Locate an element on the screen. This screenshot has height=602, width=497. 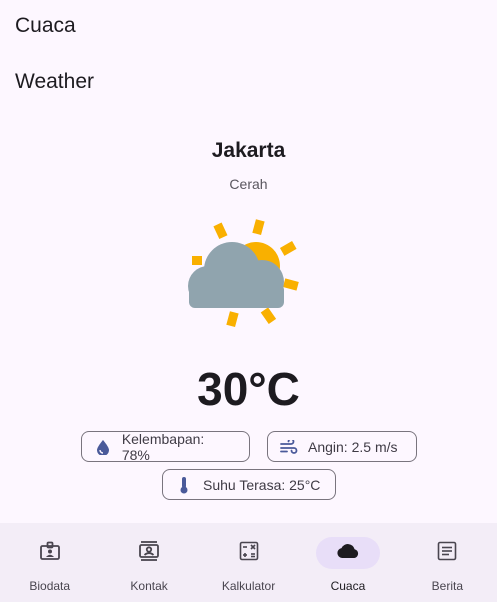
cloud-icon is located at coordinates (348, 553).